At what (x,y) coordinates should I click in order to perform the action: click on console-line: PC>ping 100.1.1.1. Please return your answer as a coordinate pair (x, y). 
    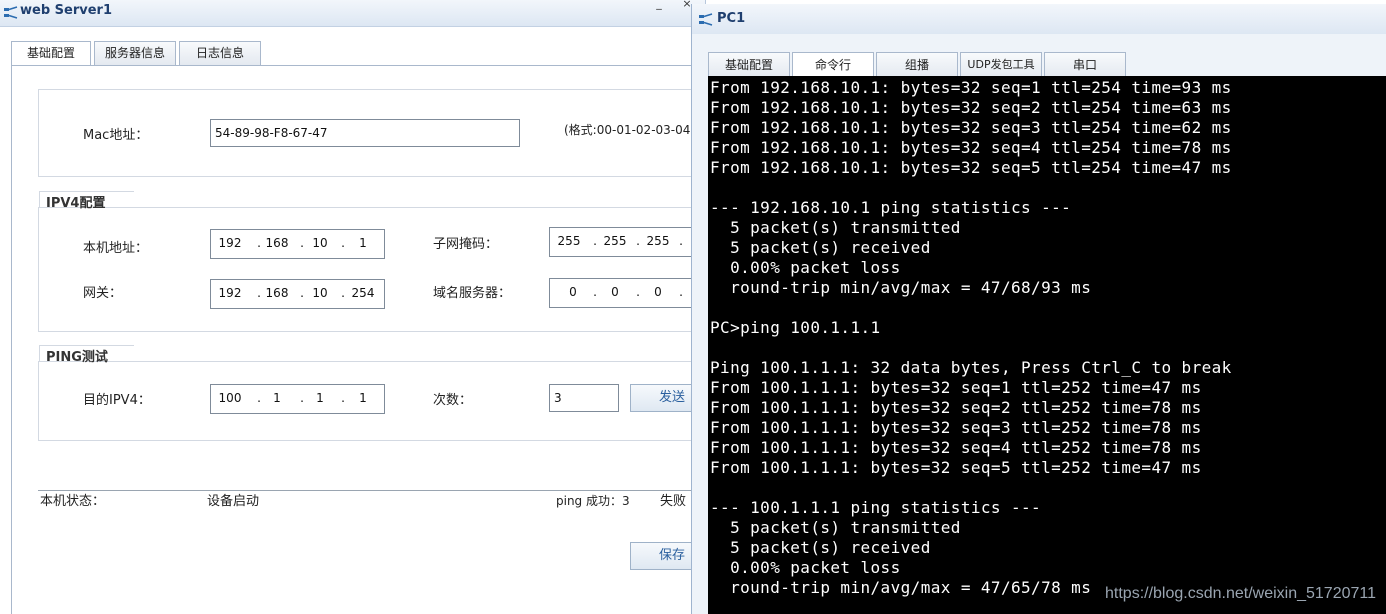
    Looking at the image, I should click on (795, 327).